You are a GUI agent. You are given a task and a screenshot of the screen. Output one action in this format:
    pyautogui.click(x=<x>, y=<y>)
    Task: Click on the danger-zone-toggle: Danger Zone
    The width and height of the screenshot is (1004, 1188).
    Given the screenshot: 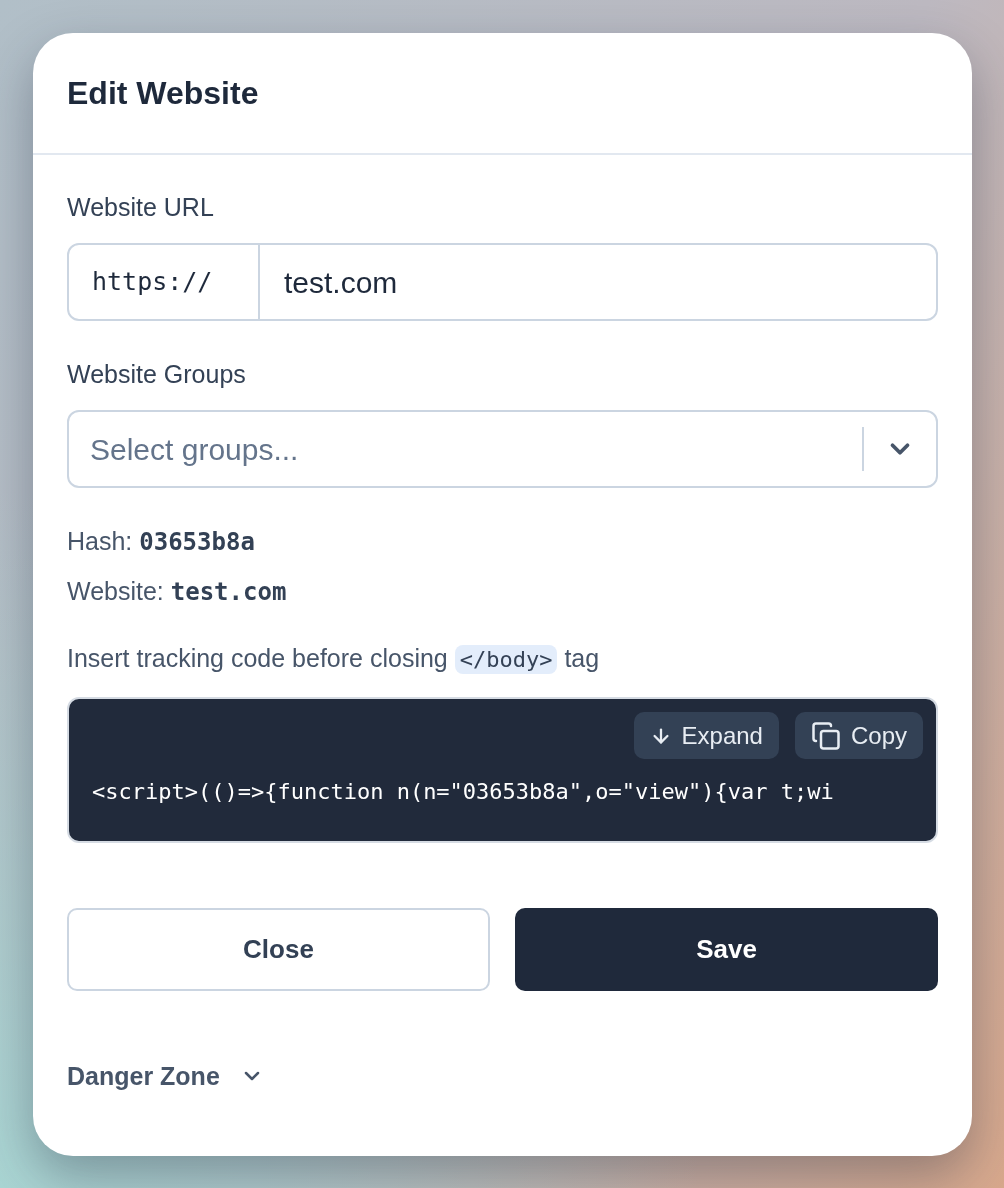 What is the action you would take?
    pyautogui.click(x=165, y=1076)
    